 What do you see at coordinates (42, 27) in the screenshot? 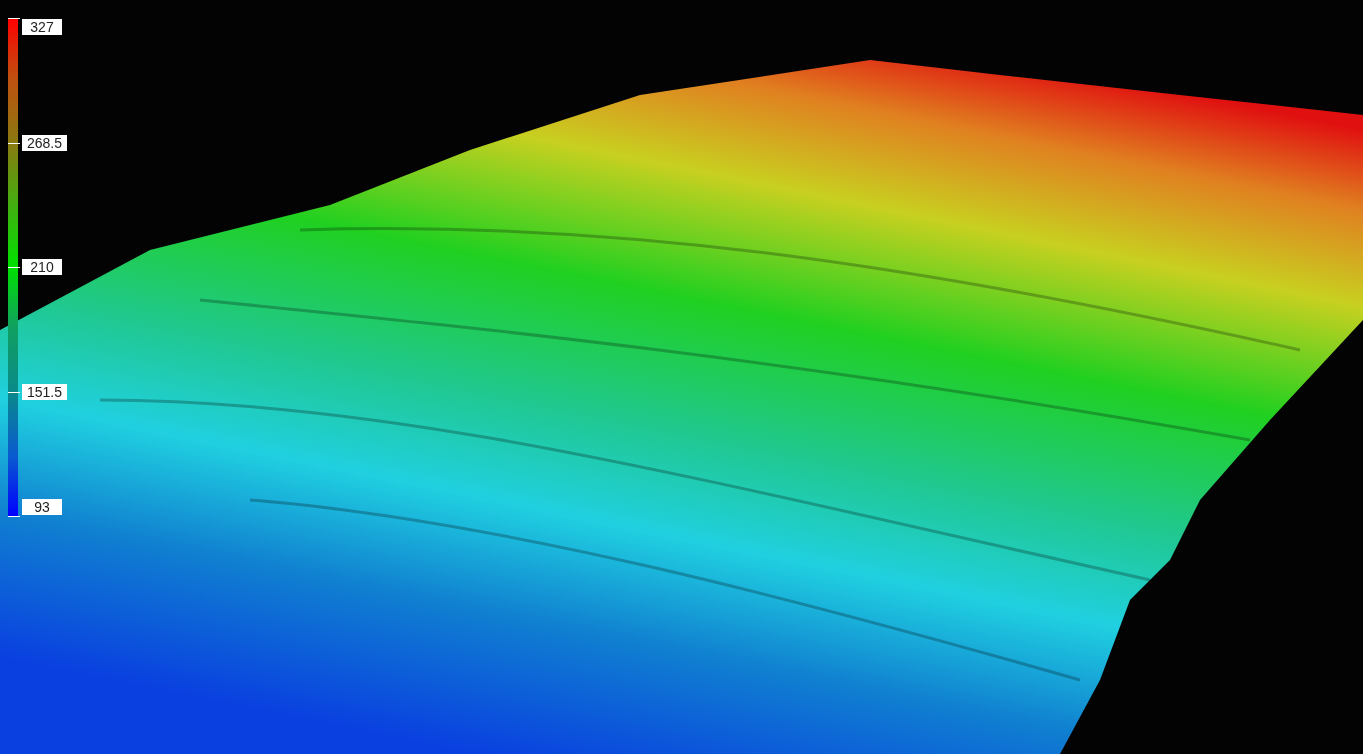
I see `scale-label: 327` at bounding box center [42, 27].